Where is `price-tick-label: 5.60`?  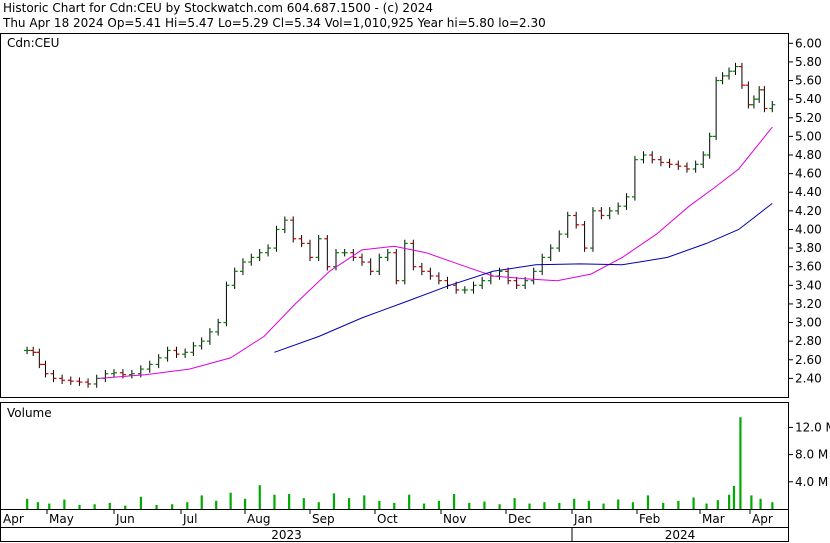 price-tick-label: 5.60 is located at coordinates (808, 81).